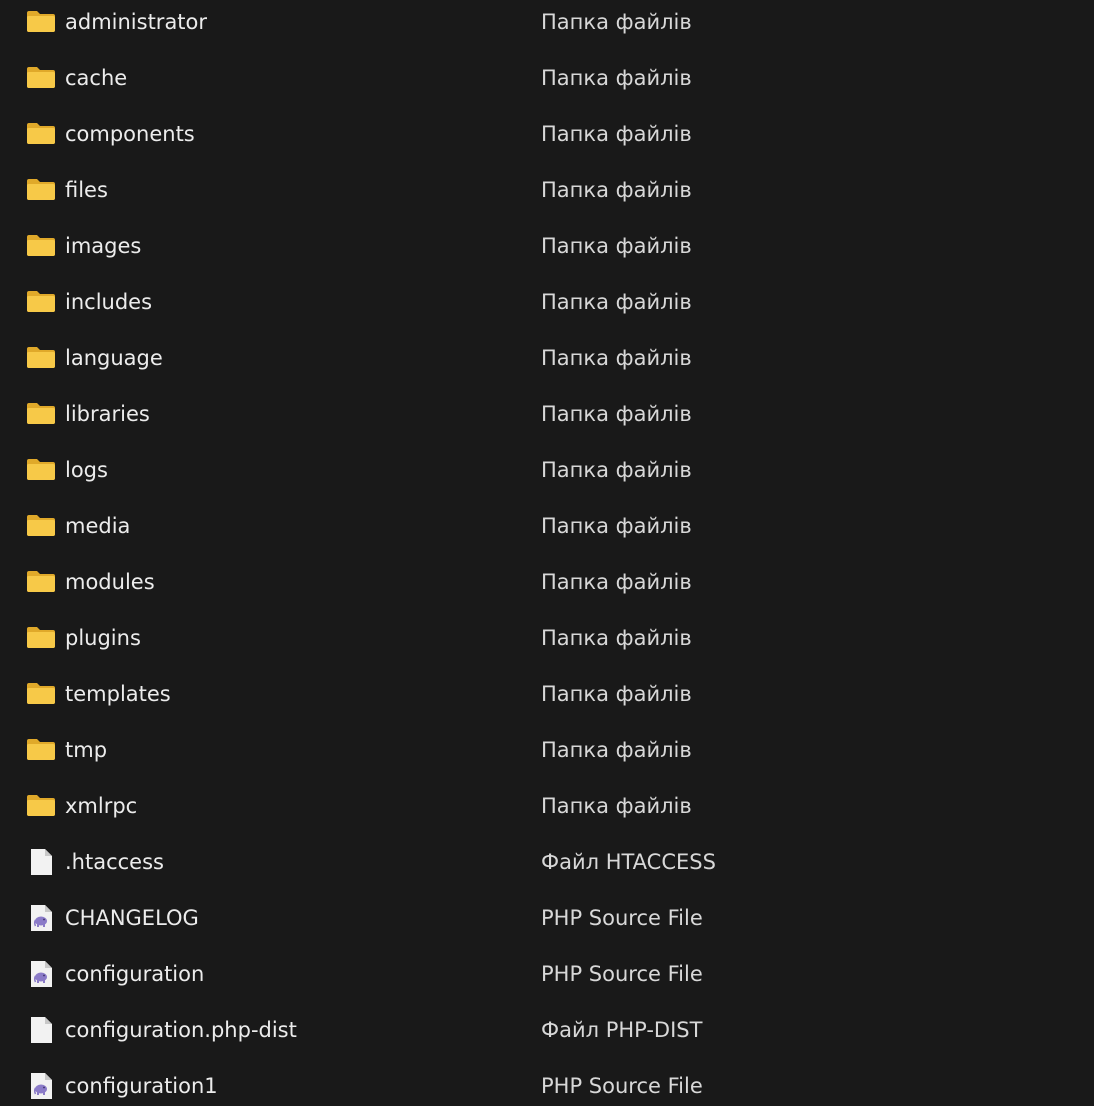 The image size is (1094, 1106). I want to click on list-item: administrator Папка файлів, so click(547, 25).